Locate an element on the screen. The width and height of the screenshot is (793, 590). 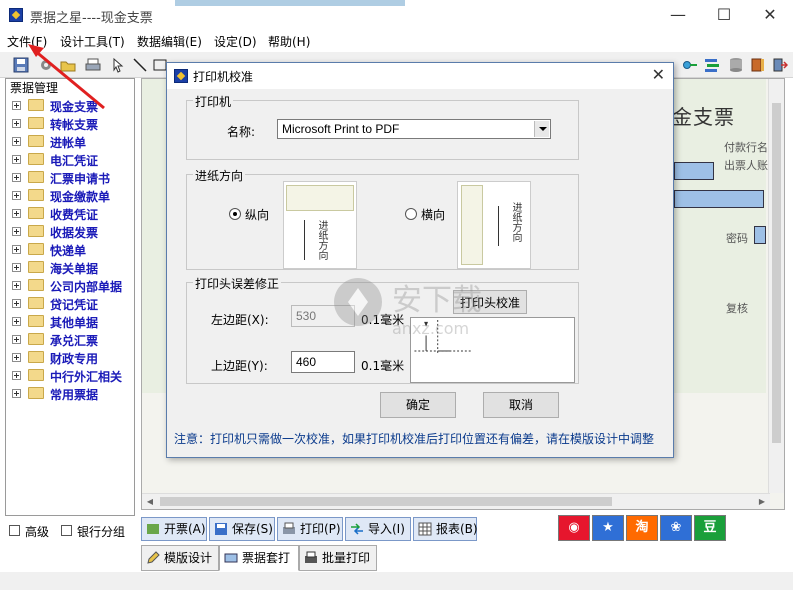
tree-item: 其他单据 is located at coordinates (73, 322).